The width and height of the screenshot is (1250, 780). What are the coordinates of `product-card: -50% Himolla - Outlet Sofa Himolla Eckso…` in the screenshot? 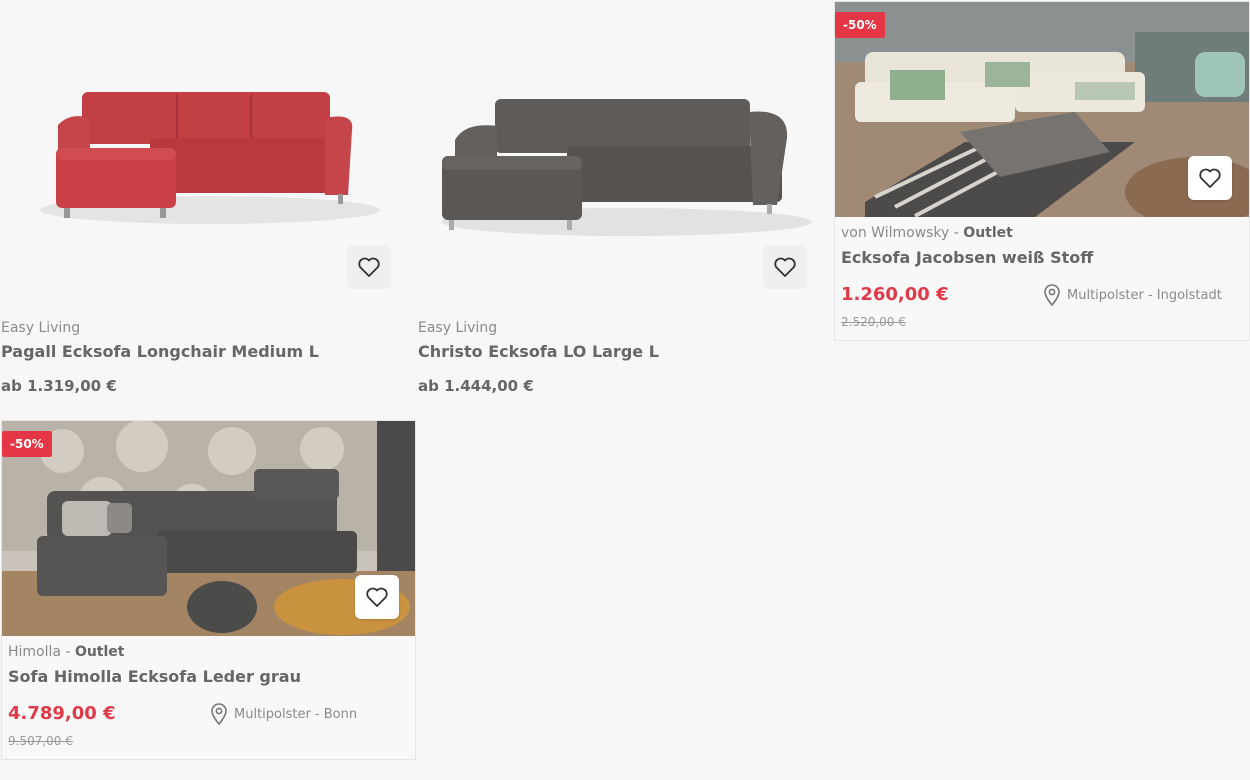 It's located at (208, 590).